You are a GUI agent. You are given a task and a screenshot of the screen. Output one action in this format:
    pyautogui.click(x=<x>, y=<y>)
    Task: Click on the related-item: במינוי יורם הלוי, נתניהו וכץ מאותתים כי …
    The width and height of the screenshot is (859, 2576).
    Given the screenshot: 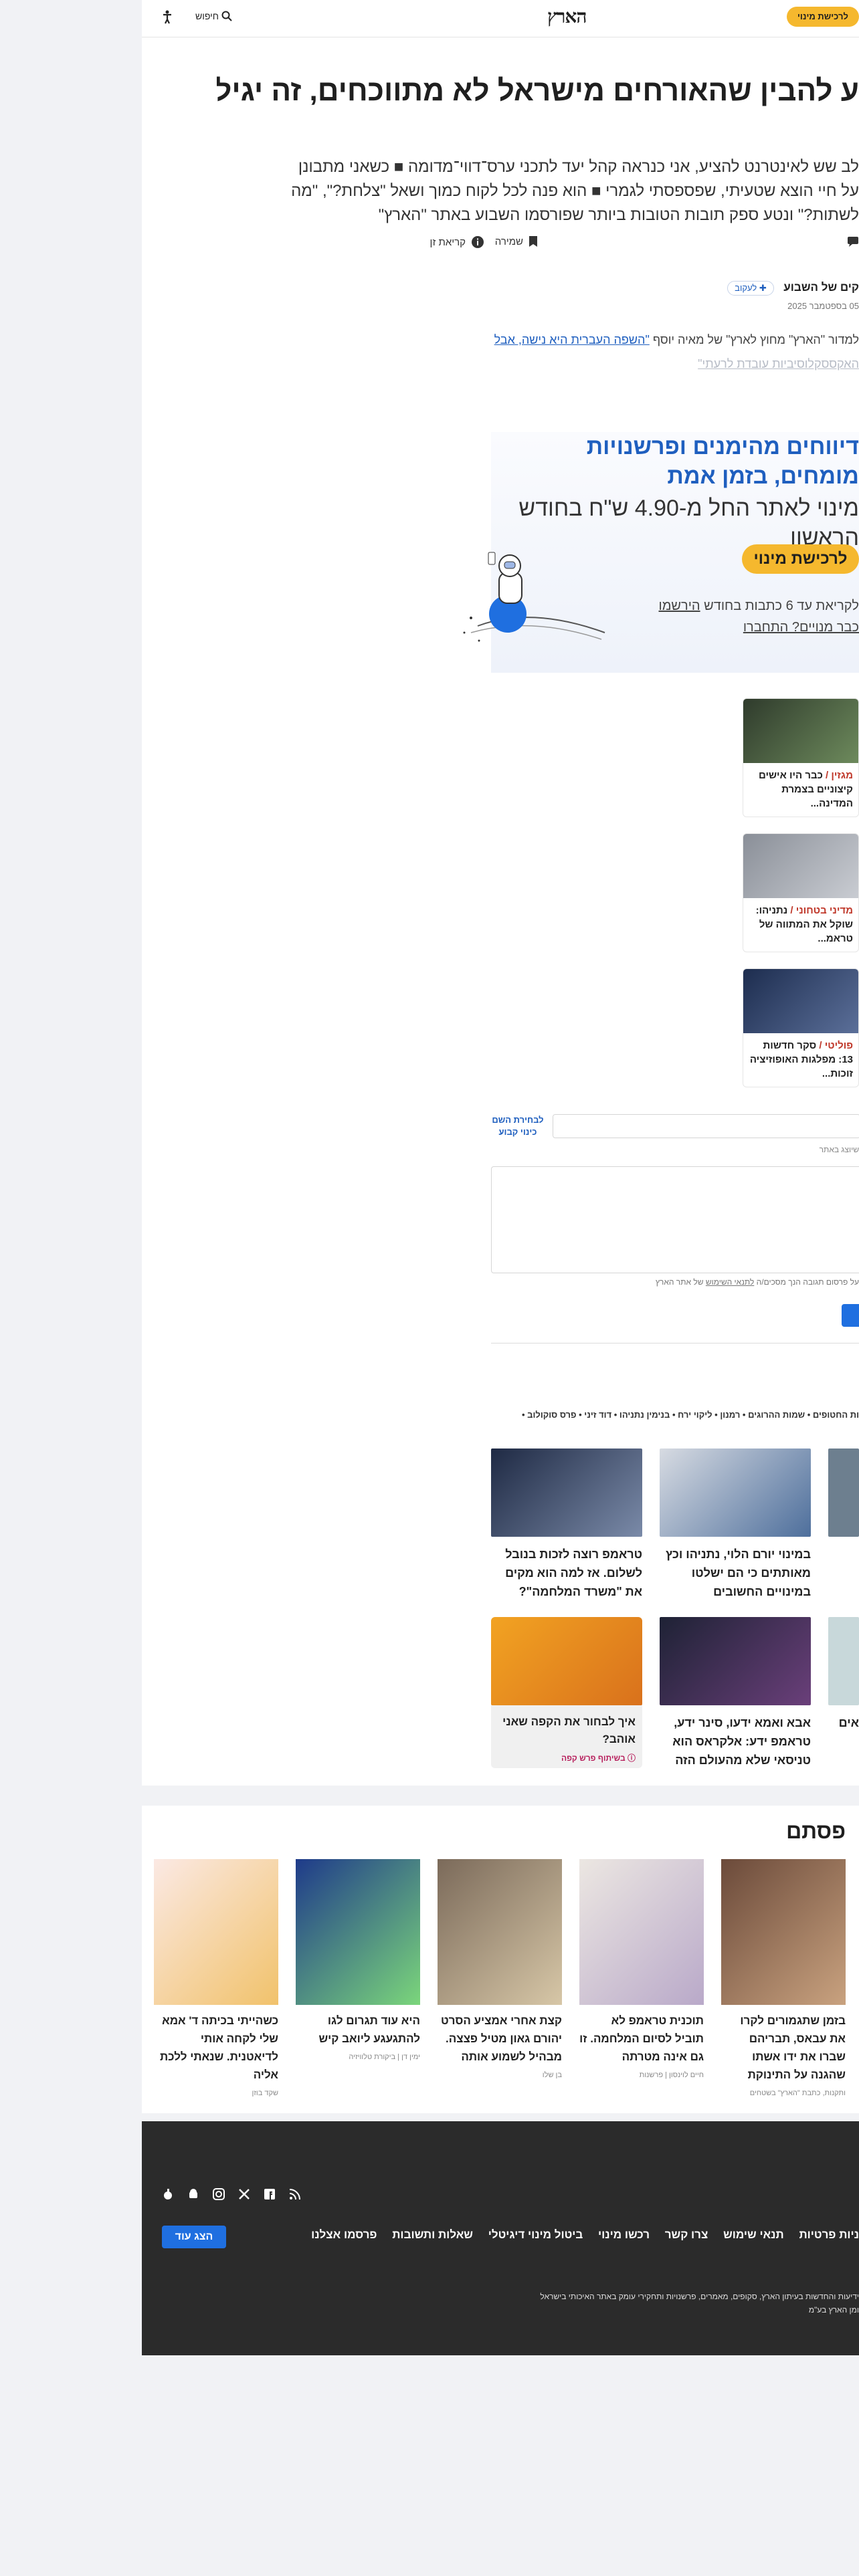 What is the action you would take?
    pyautogui.click(x=735, y=1524)
    